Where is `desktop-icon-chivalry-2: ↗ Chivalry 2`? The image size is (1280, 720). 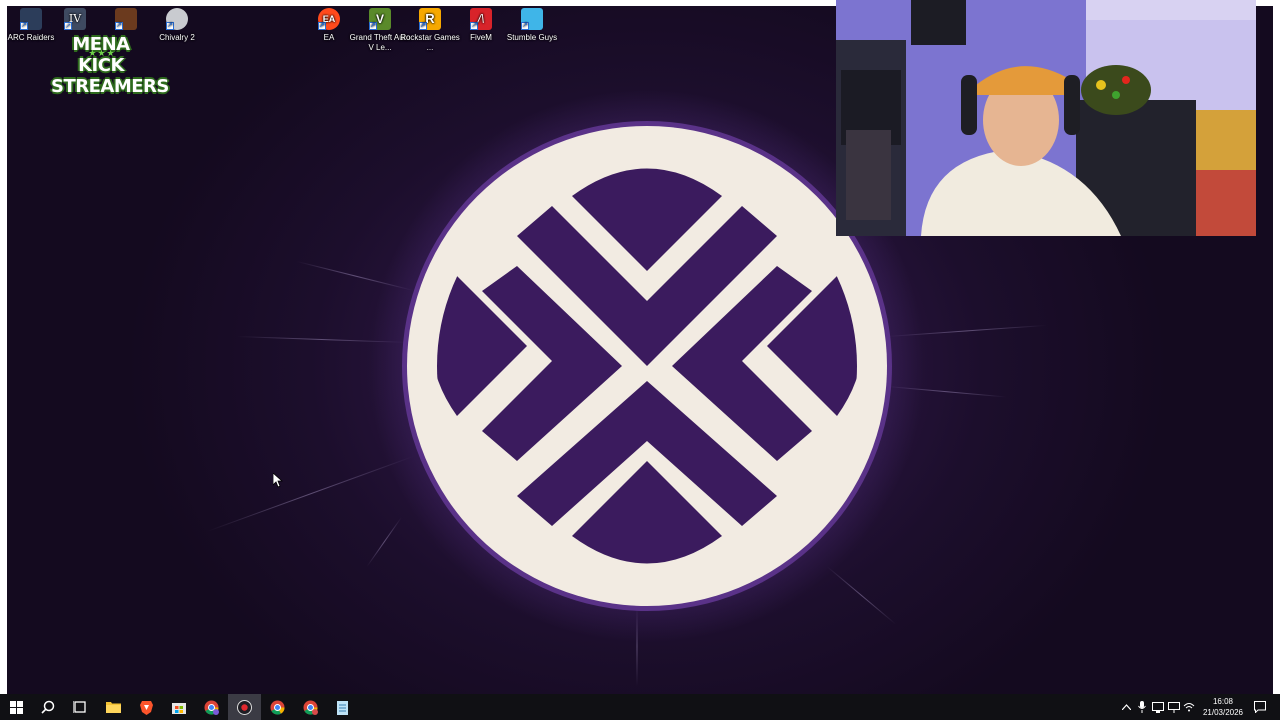 desktop-icon-chivalry-2: ↗ Chivalry 2 is located at coordinates (177, 25).